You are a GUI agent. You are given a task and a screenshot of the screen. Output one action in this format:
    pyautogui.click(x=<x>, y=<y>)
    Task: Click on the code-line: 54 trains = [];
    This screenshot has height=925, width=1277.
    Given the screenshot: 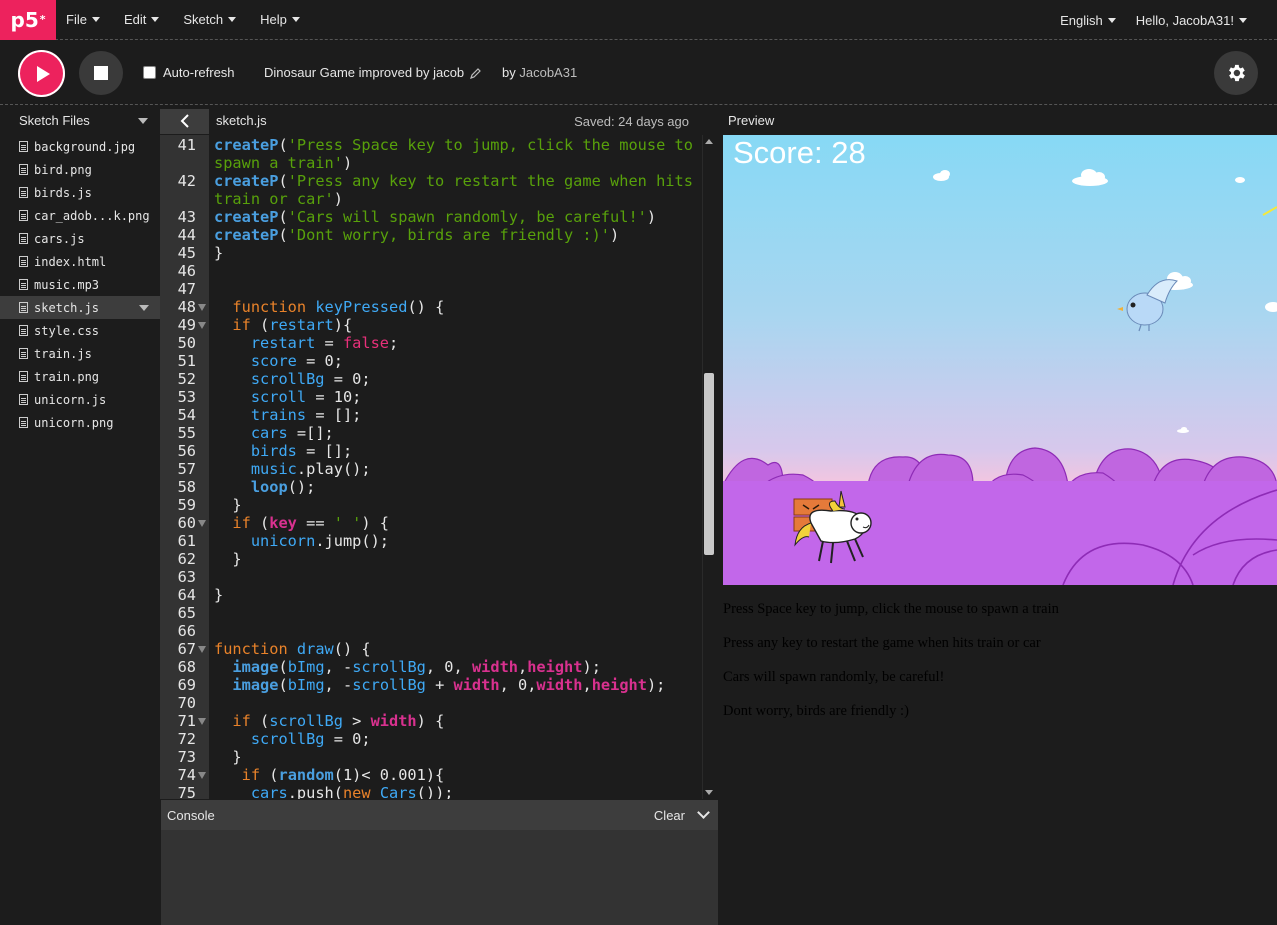 What is the action you would take?
    pyautogui.click(x=439, y=415)
    